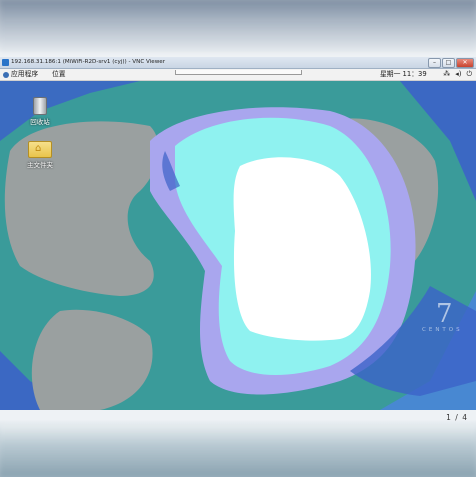 The image size is (476, 477). I want to click on close-button: ✕, so click(465, 63).